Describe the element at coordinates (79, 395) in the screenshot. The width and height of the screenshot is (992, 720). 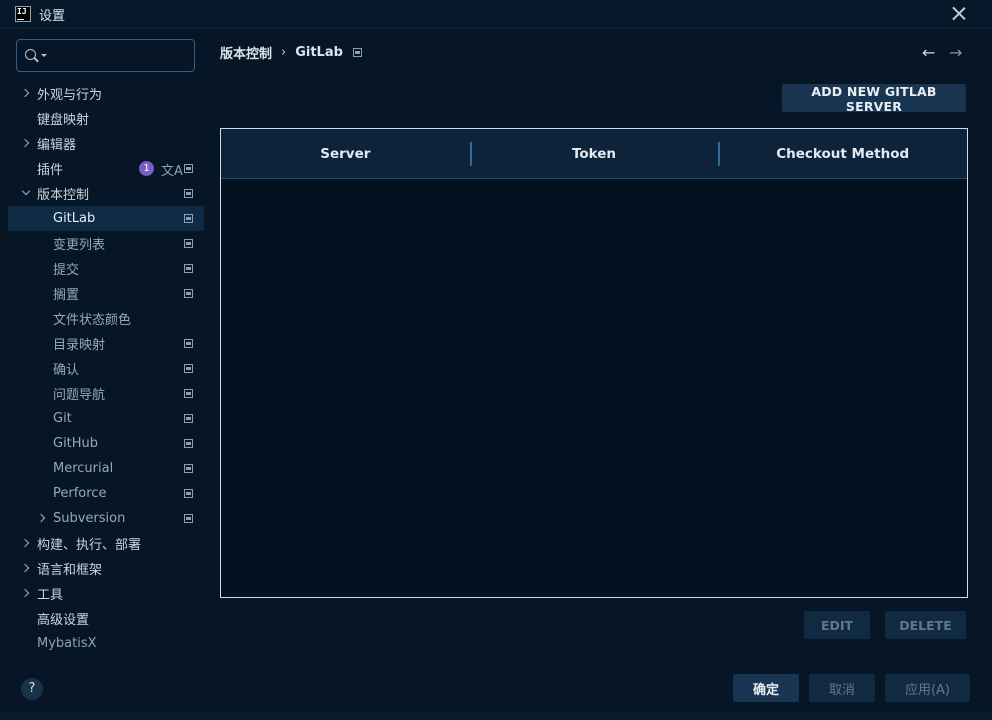
I see `sidebar-item-label: 问题导航` at that location.